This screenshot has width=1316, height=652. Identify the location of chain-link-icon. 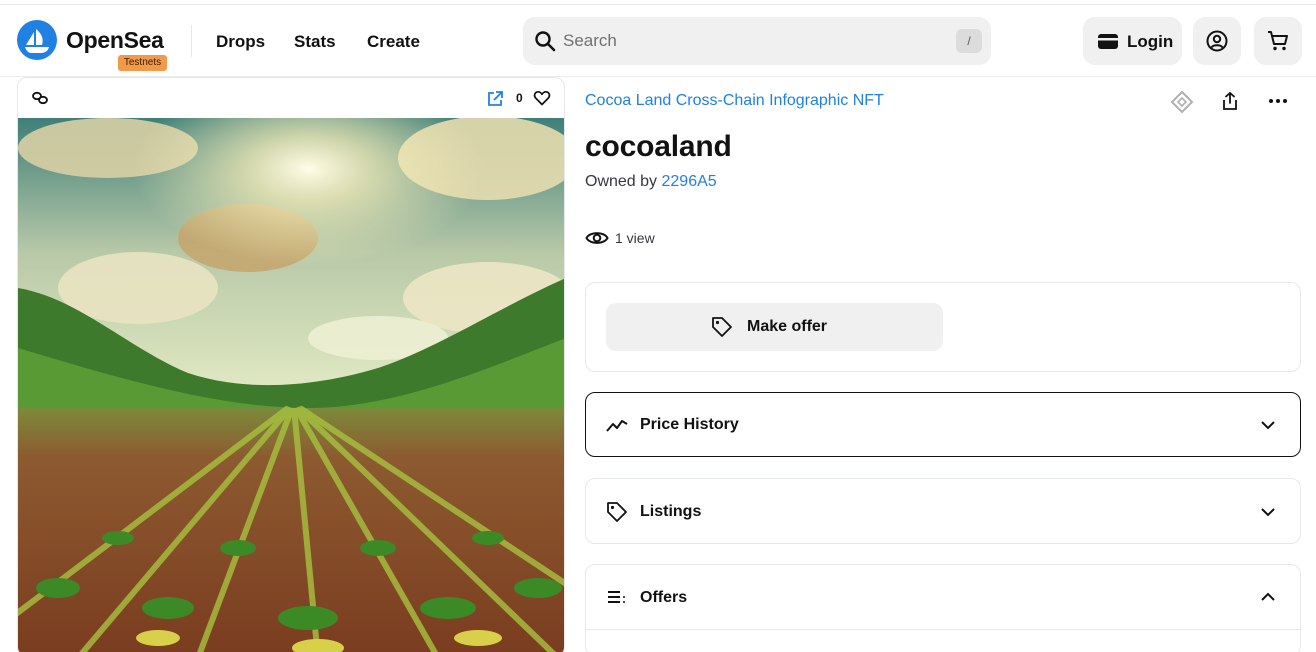
(40, 98).